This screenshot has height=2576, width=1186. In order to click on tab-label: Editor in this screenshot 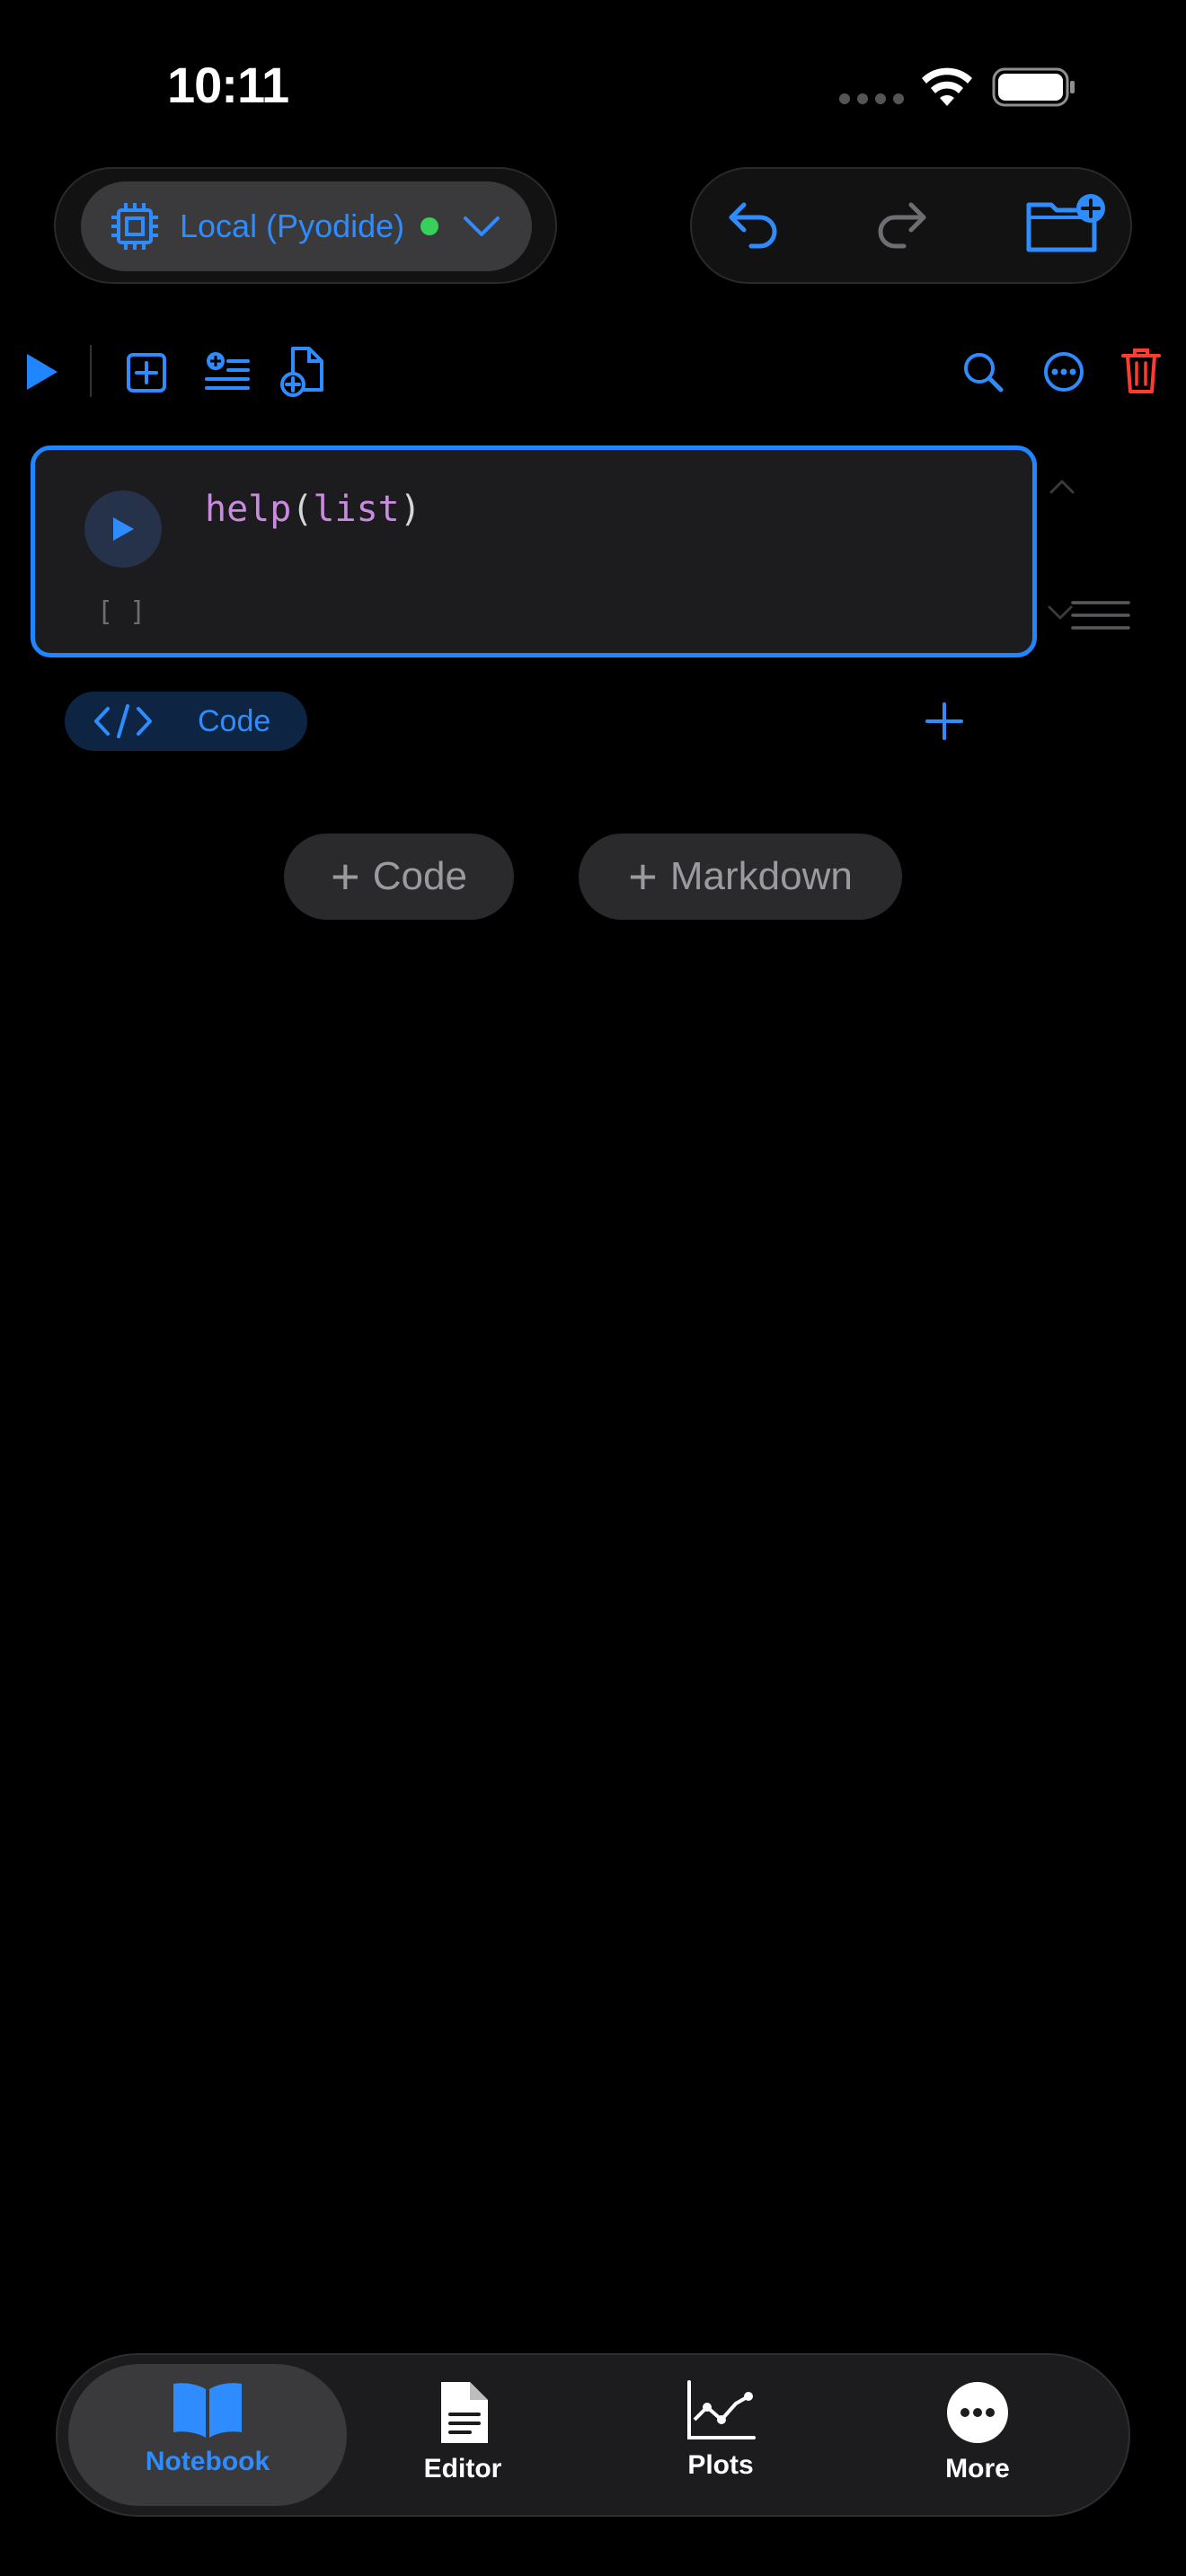, I will do `click(462, 2468)`.